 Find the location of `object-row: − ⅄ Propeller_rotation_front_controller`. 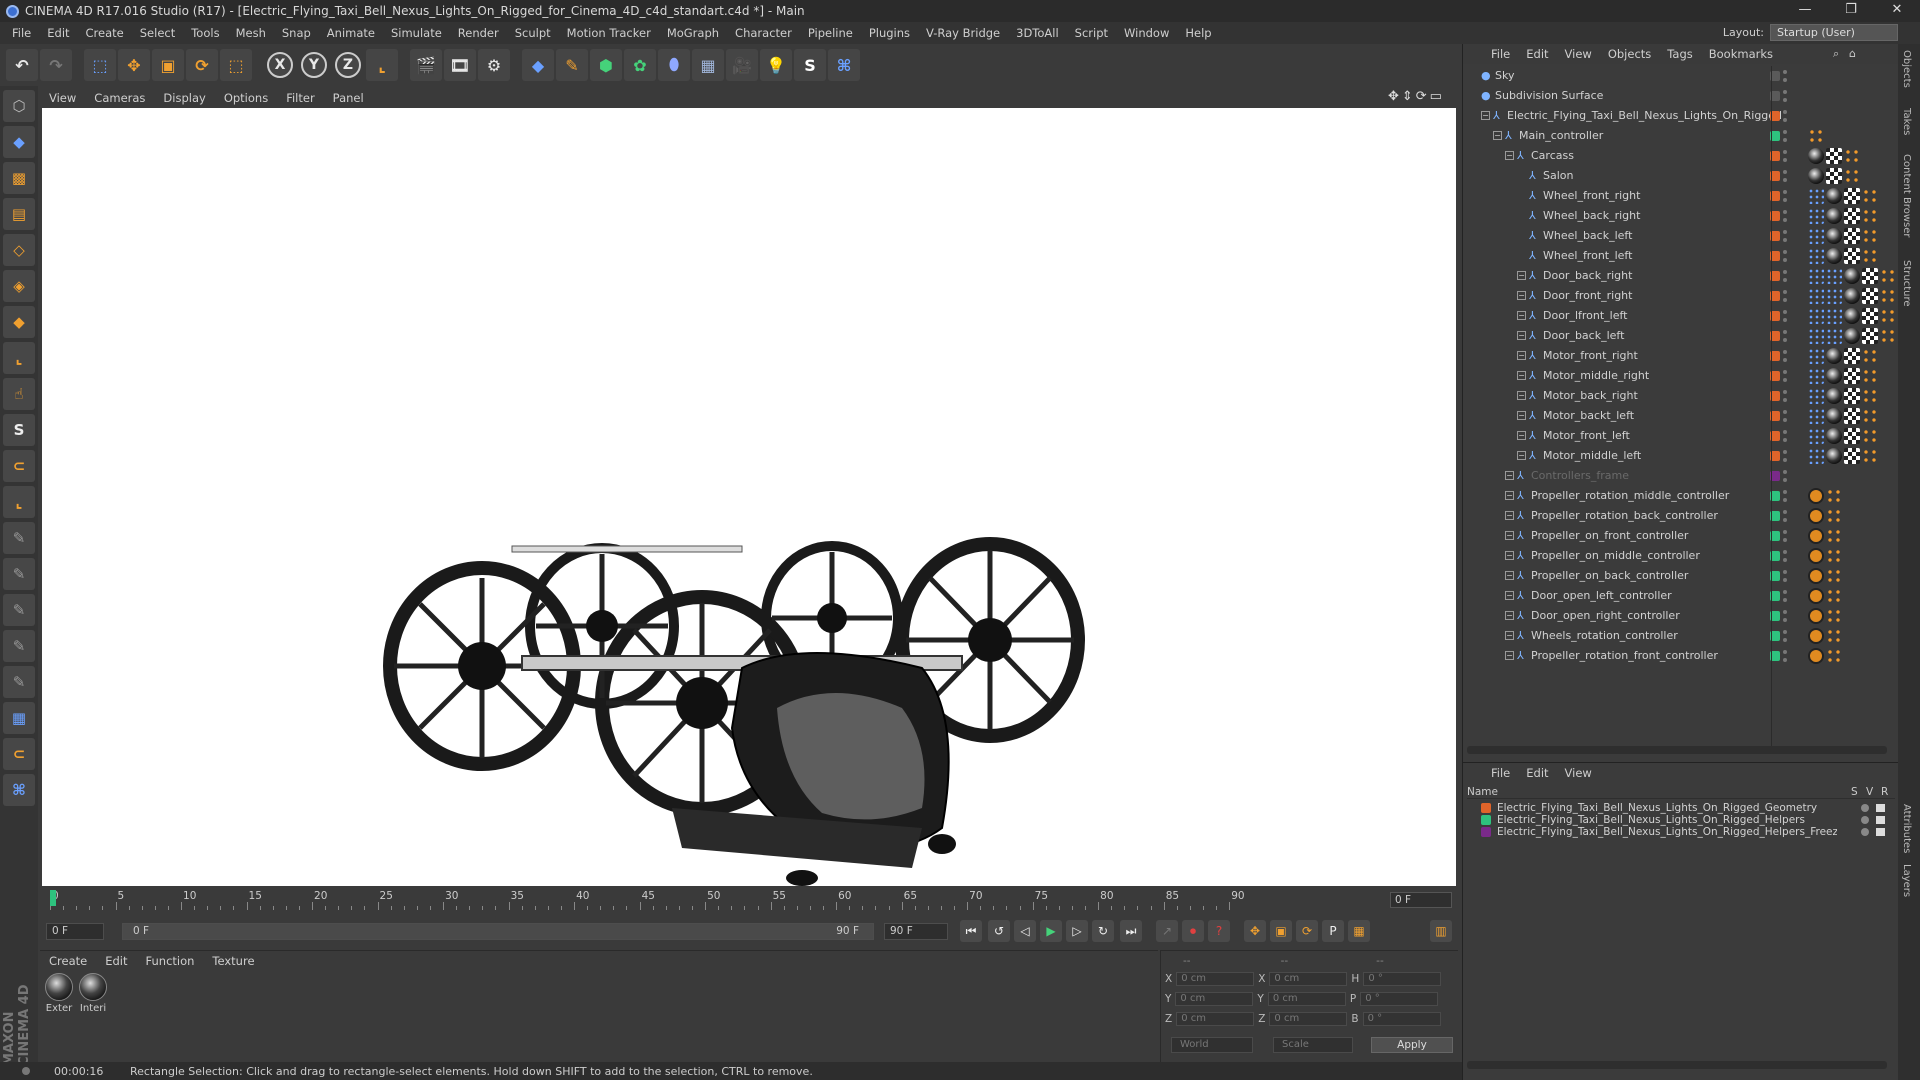

object-row: − ⅄ Propeller_rotation_front_controller is located at coordinates (1681, 656).